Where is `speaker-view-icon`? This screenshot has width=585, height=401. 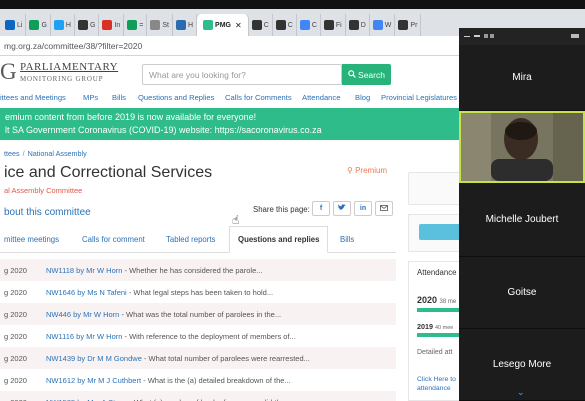 speaker-view-icon is located at coordinates (575, 36).